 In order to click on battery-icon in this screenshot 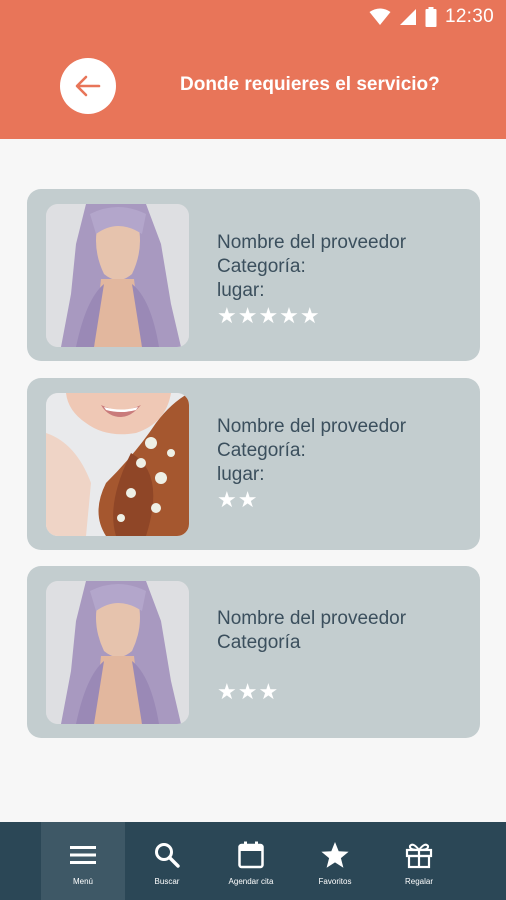, I will do `click(431, 17)`.